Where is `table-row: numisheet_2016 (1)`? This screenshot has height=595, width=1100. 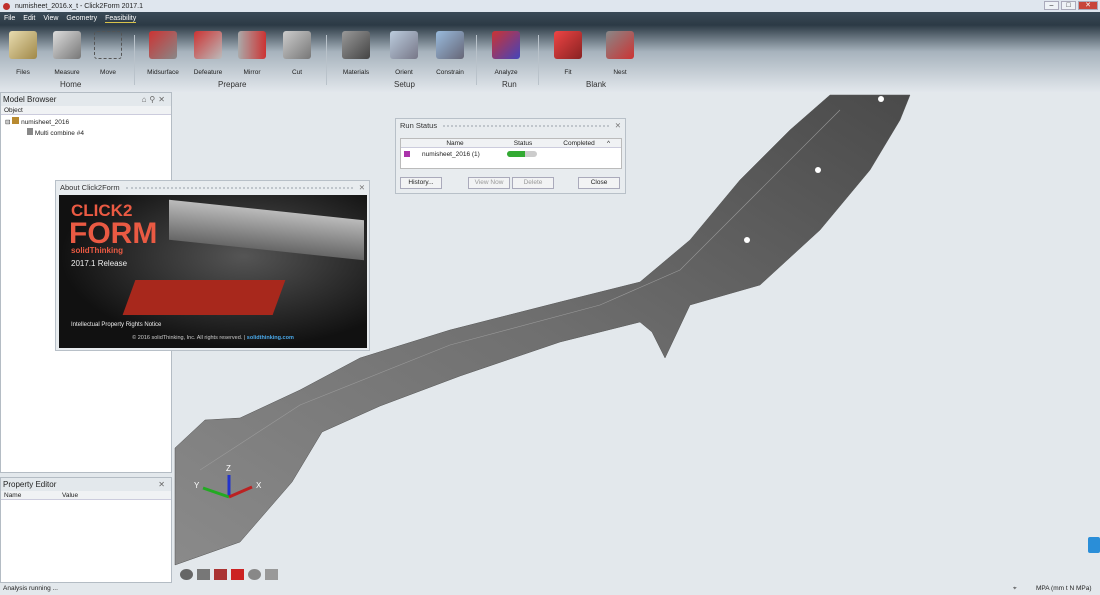 table-row: numisheet_2016 (1) is located at coordinates (511, 154).